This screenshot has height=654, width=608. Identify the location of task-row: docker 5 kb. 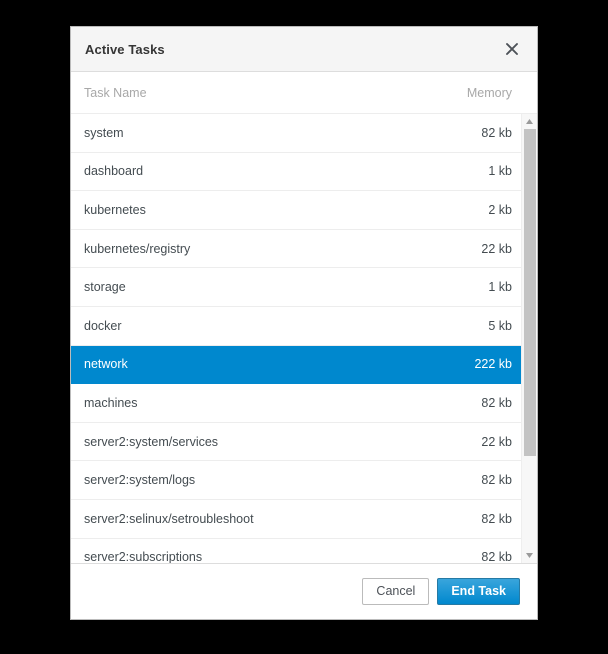
(296, 326).